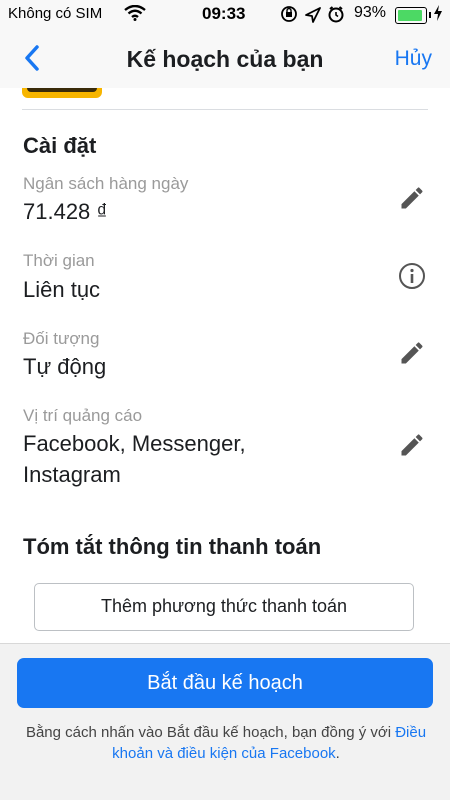  Describe the element at coordinates (225, 683) in the screenshot. I see `start-plan-button: Bắt đầu kế hoạch` at that location.